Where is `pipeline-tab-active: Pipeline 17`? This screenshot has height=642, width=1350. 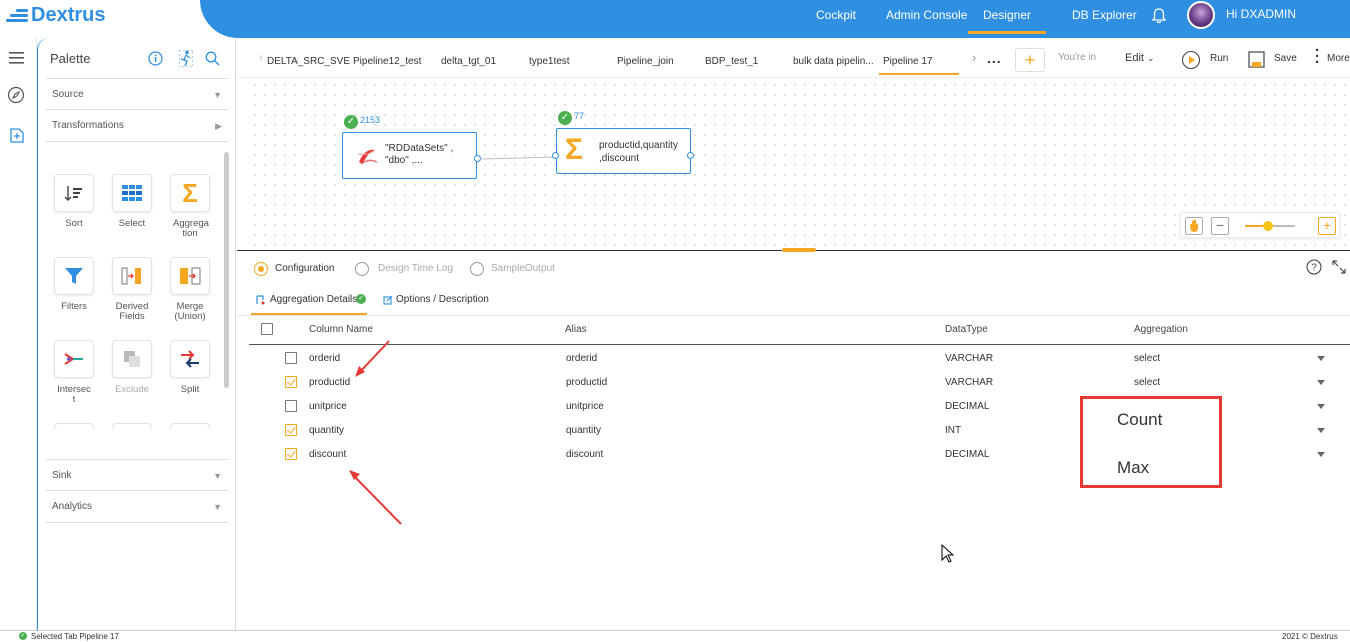 pipeline-tab-active: Pipeline 17 is located at coordinates (907, 61).